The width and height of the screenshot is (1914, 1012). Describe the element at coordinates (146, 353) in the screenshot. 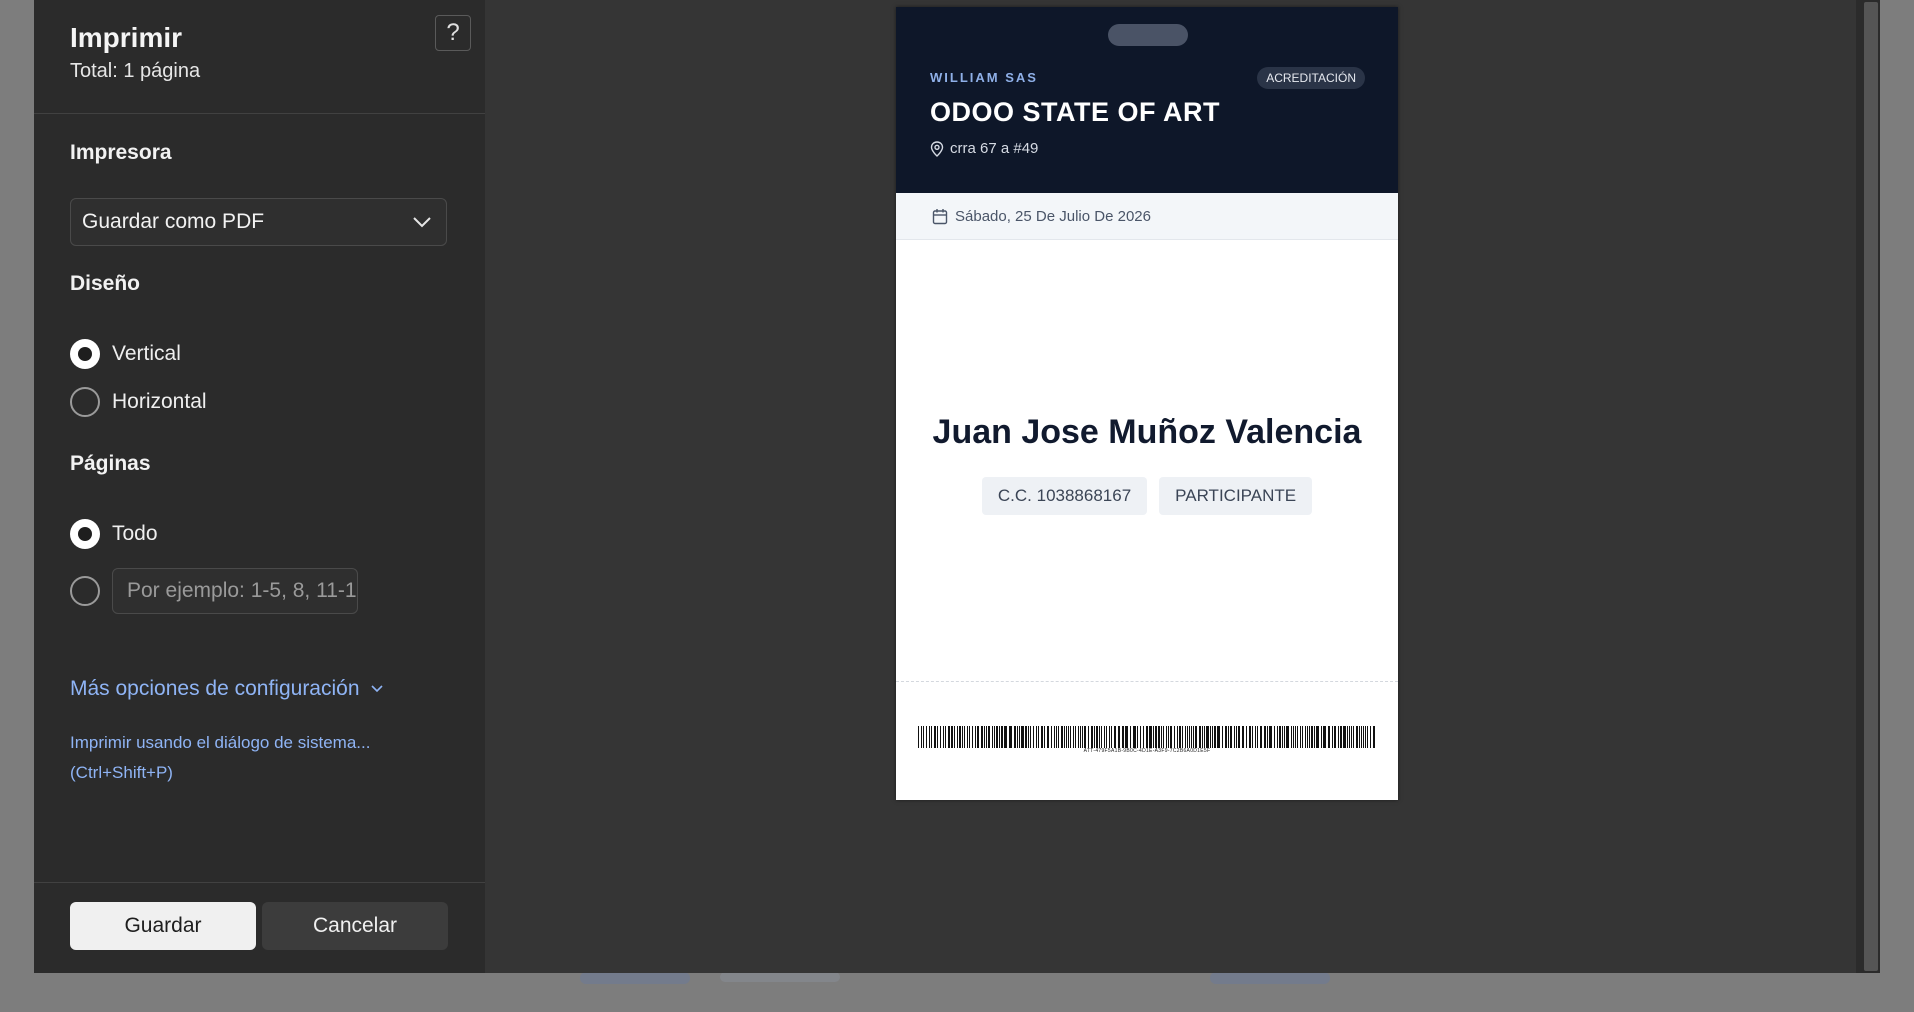

I see `layout-vertical-label: Vertical` at that location.